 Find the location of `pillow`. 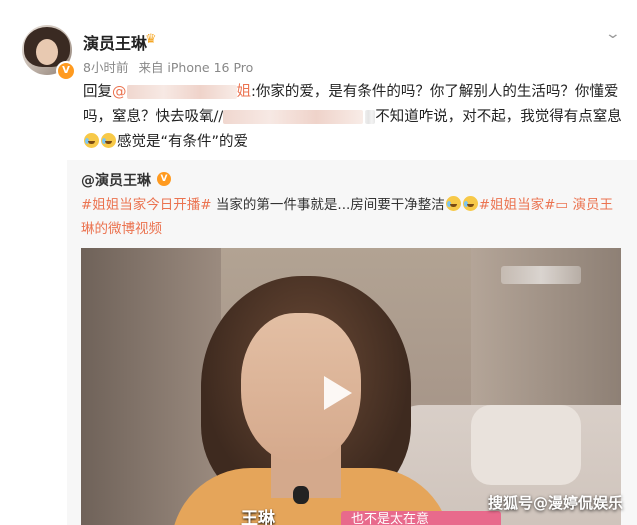

pillow is located at coordinates (526, 445).